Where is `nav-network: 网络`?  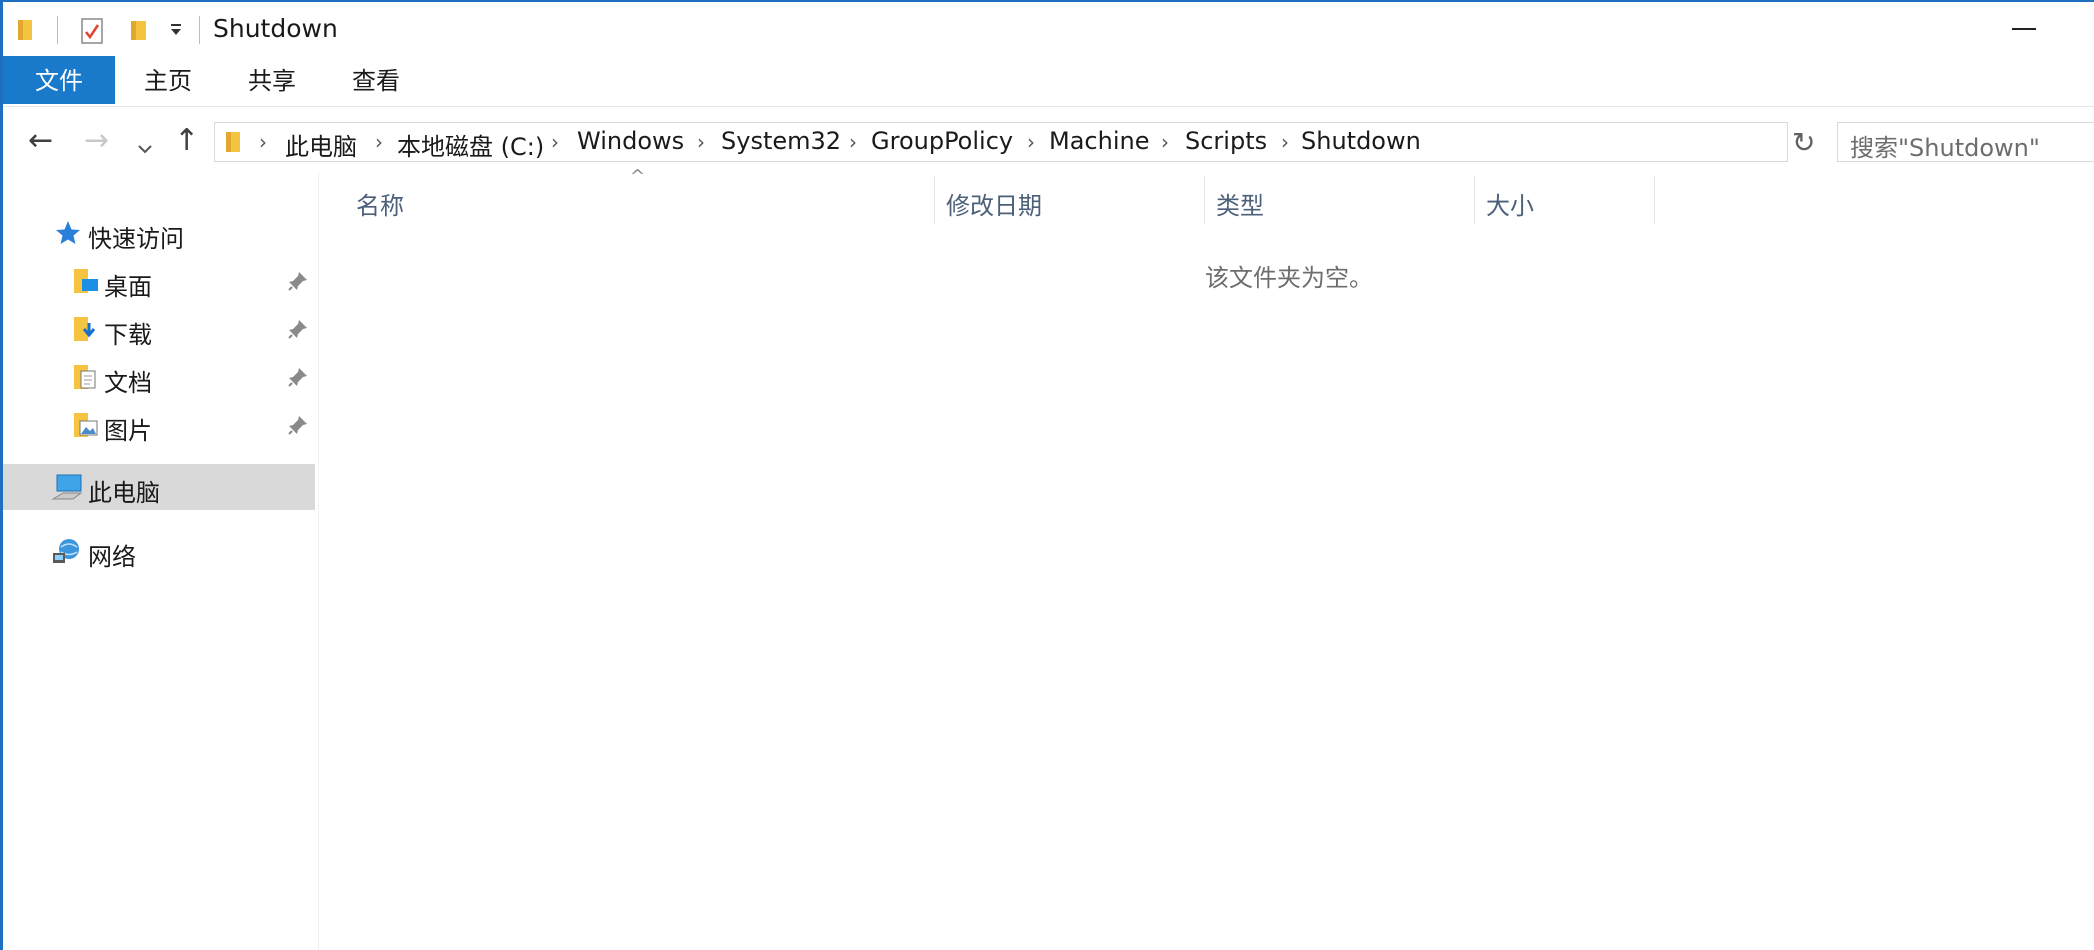
nav-network: 网络 is located at coordinates (159, 551).